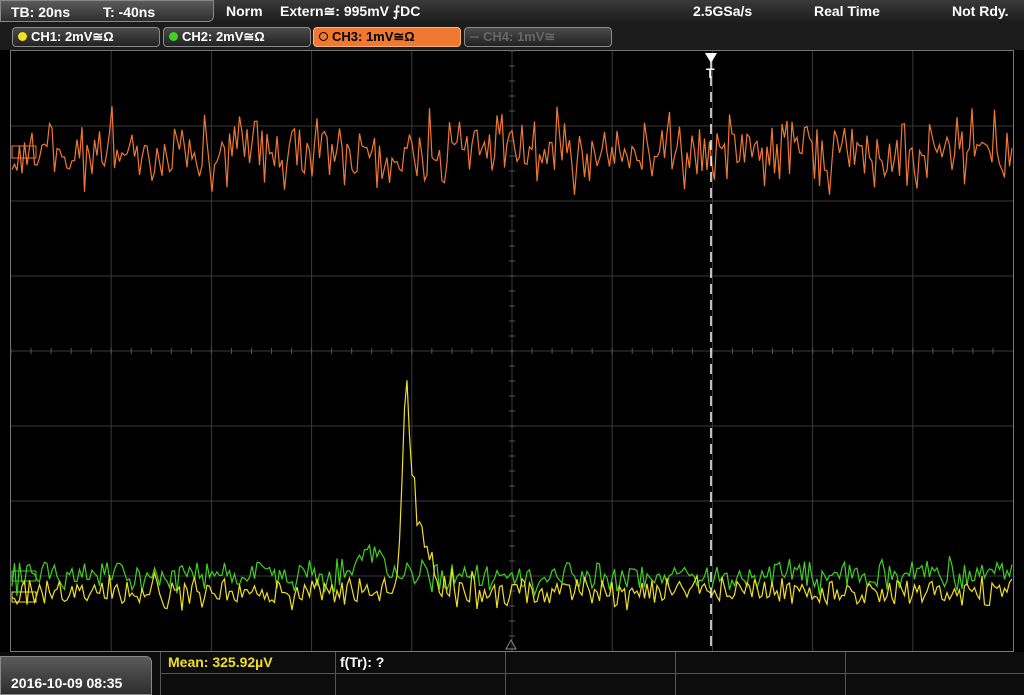 Image resolution: width=1024 pixels, height=695 pixels. I want to click on mean-measurement: Mean: 325.92µV, so click(220, 662).